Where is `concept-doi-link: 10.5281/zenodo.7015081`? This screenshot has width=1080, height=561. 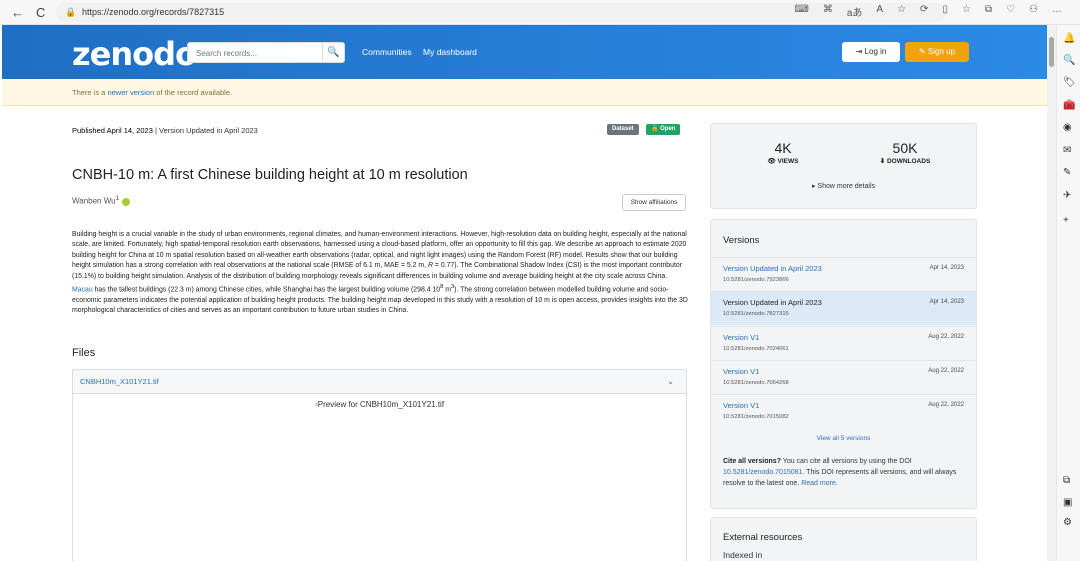
concept-doi-link: 10.5281/zenodo.7015081 is located at coordinates (762, 472).